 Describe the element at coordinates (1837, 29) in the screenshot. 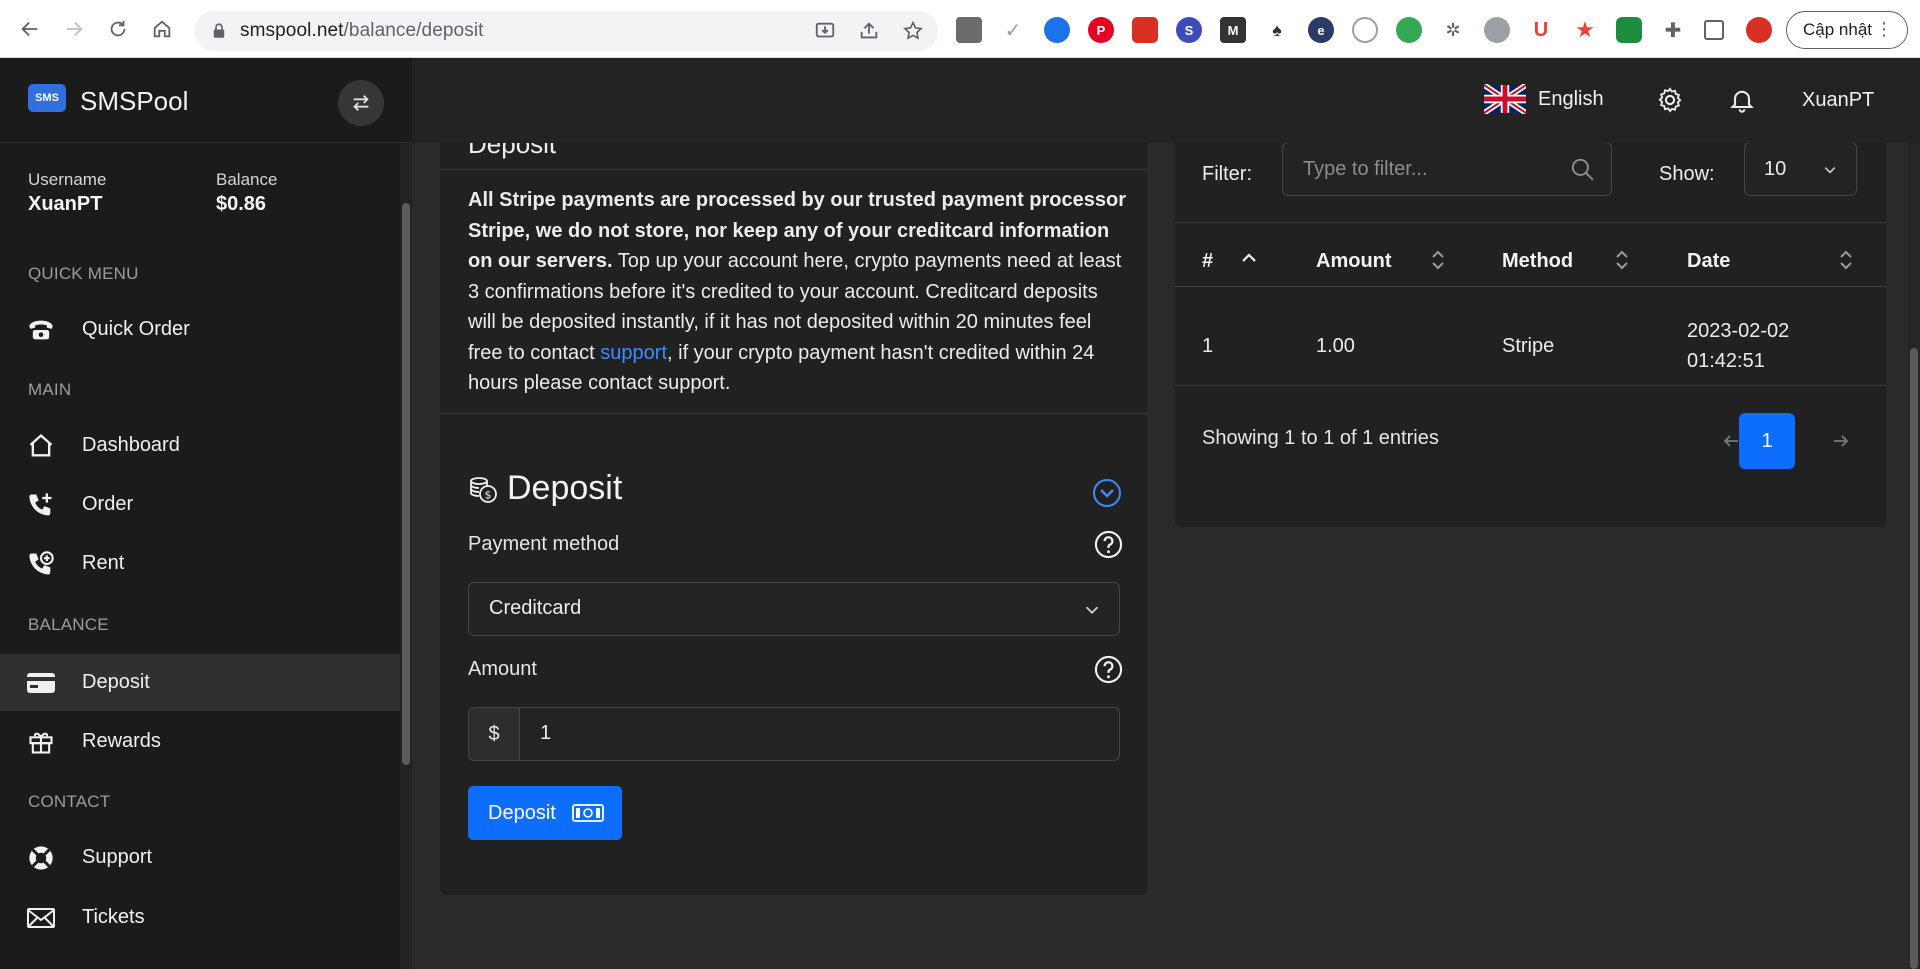

I see `update-button-label: Cập nhật` at that location.